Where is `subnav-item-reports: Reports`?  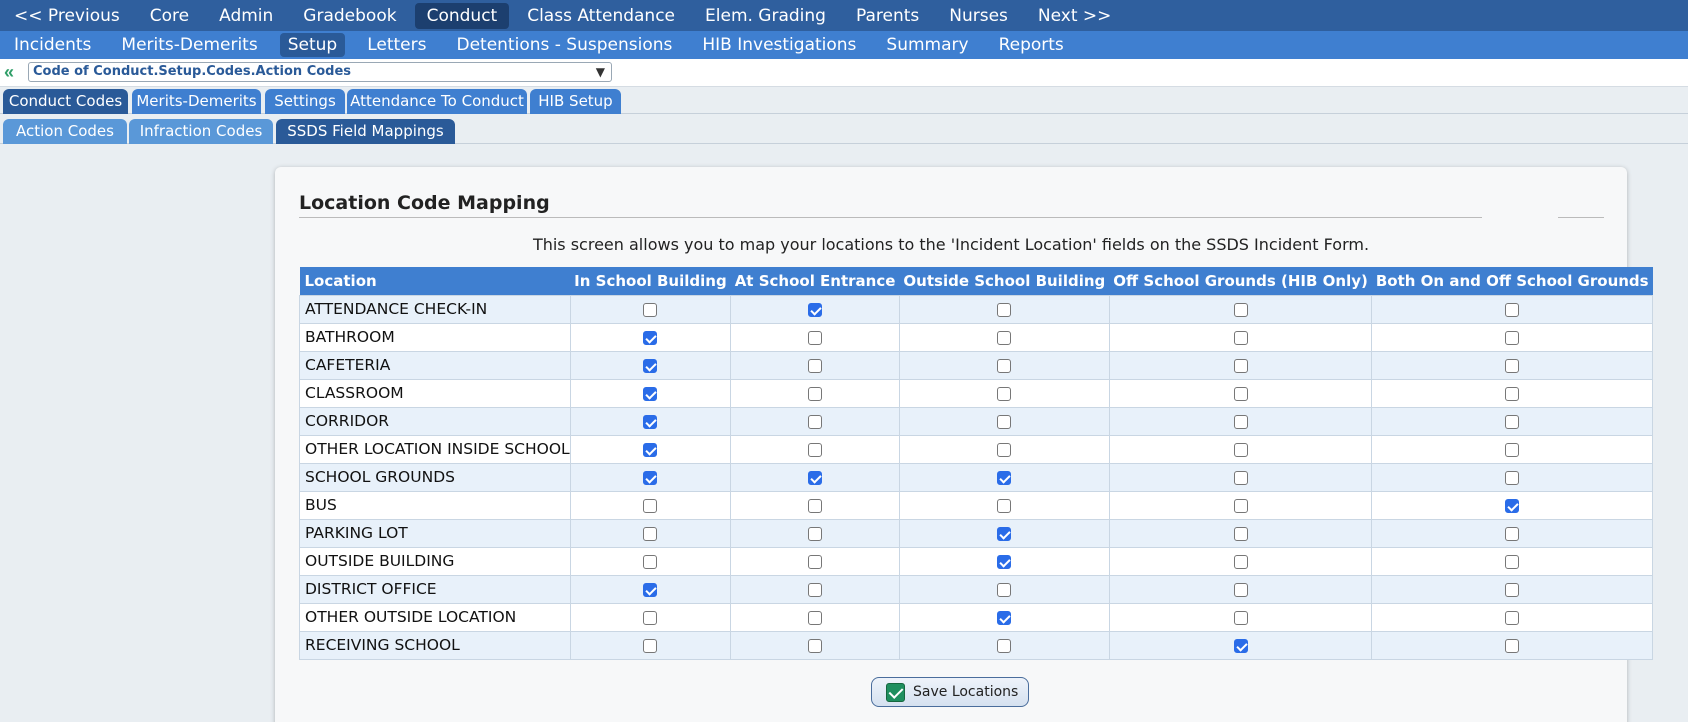 subnav-item-reports: Reports is located at coordinates (1031, 45).